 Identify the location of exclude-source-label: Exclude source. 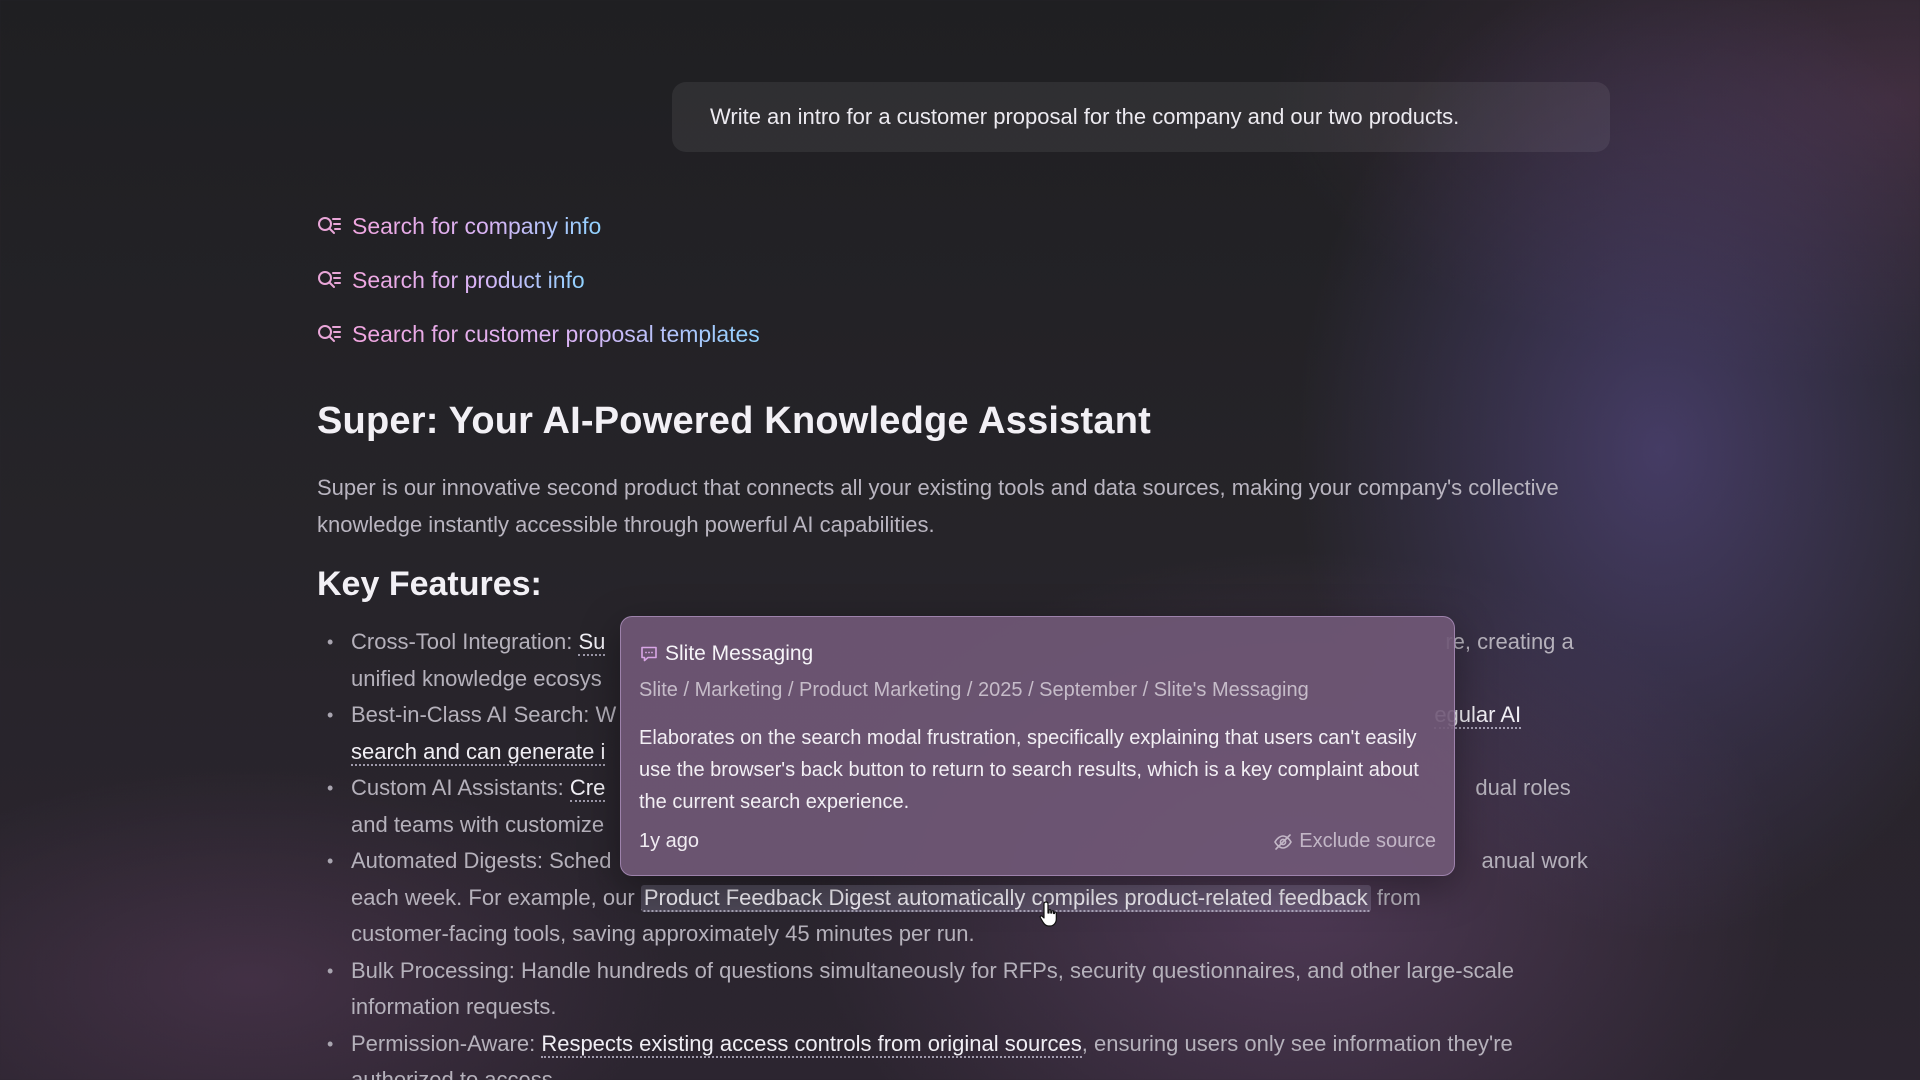
(1367, 841).